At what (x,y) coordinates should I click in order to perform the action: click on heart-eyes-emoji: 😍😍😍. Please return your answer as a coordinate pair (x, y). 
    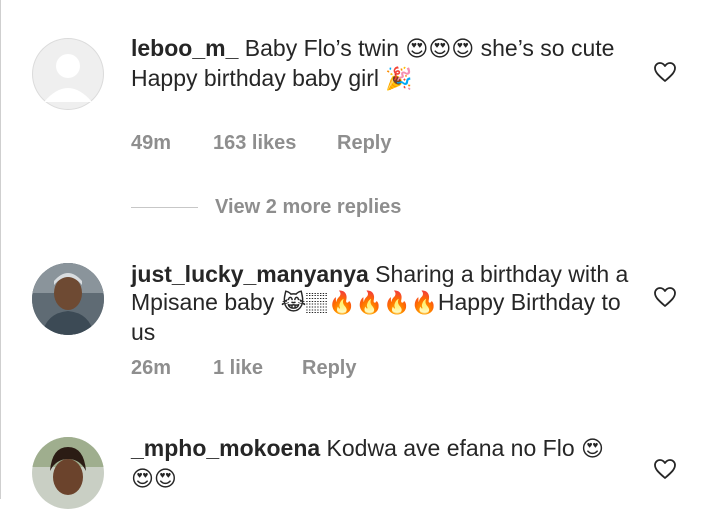
    Looking at the image, I should click on (440, 49).